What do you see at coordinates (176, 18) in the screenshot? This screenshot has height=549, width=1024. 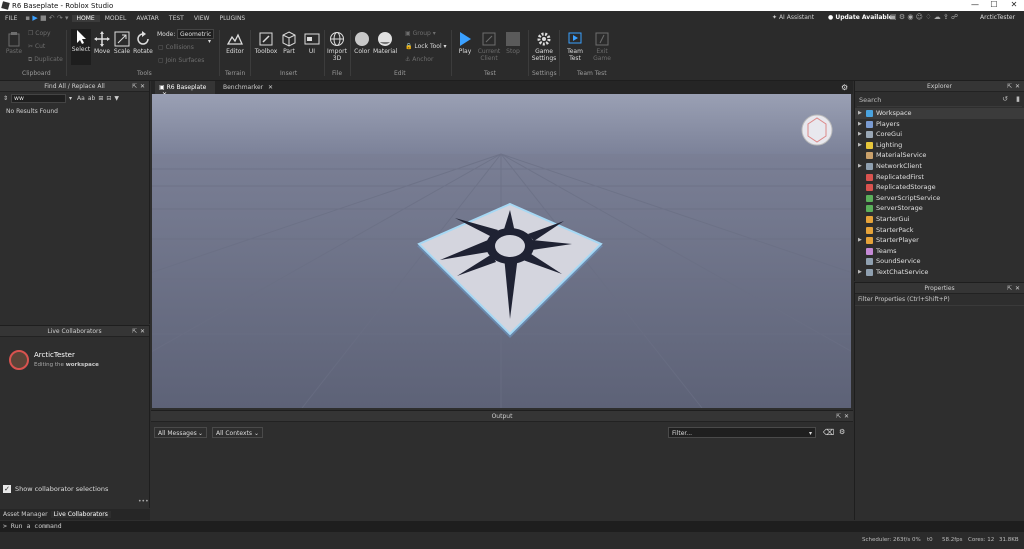 I see `menu-test: TEST` at bounding box center [176, 18].